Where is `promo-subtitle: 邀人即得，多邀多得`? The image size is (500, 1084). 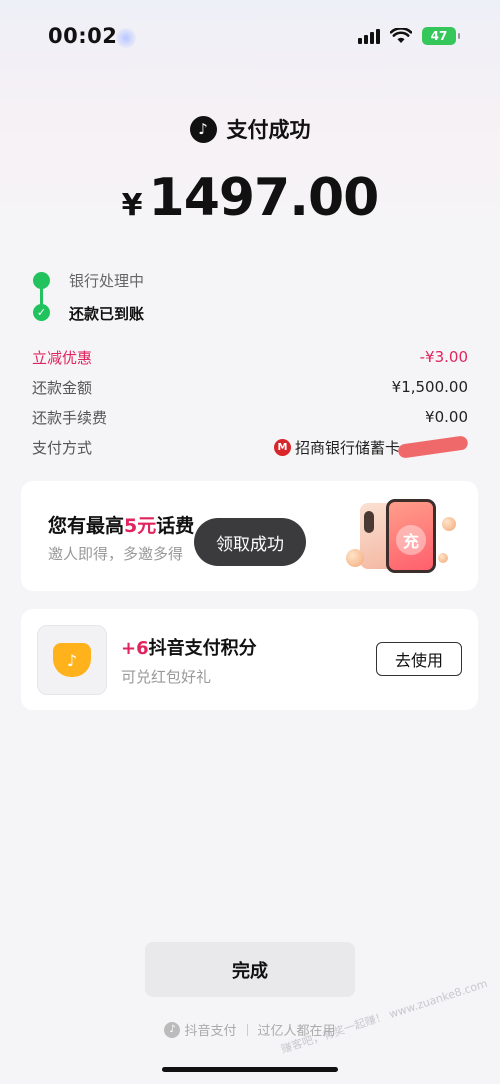 promo-subtitle: 邀人即得，多邀多得 is located at coordinates (116, 554).